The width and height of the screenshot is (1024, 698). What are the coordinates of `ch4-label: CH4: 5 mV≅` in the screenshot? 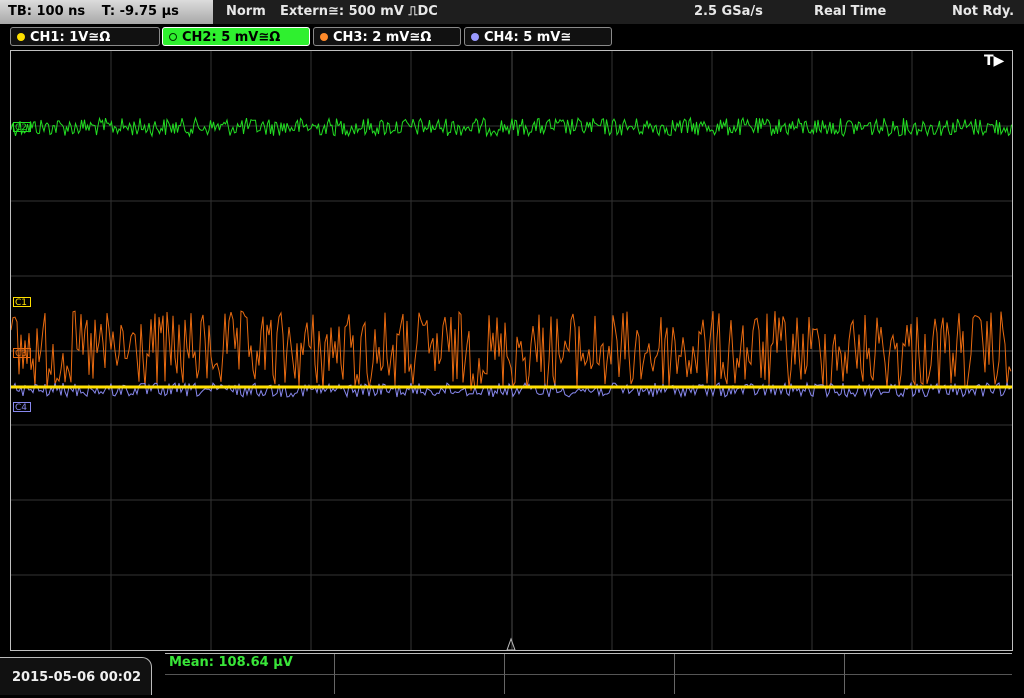 It's located at (528, 37).